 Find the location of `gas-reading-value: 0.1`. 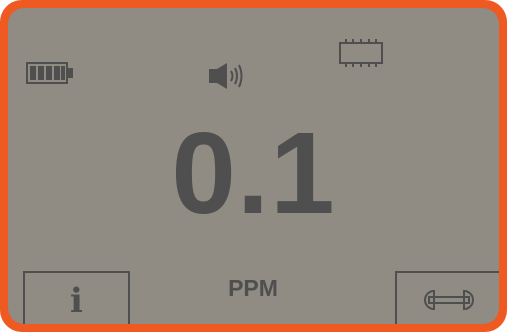

gas-reading-value: 0.1 is located at coordinates (253, 173).